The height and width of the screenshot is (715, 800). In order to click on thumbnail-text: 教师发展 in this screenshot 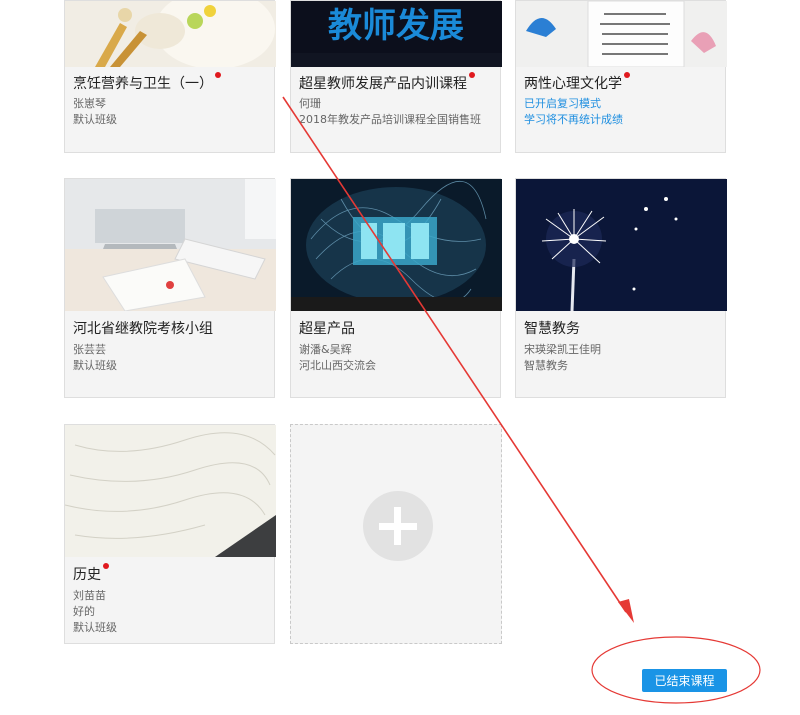, I will do `click(396, 26)`.